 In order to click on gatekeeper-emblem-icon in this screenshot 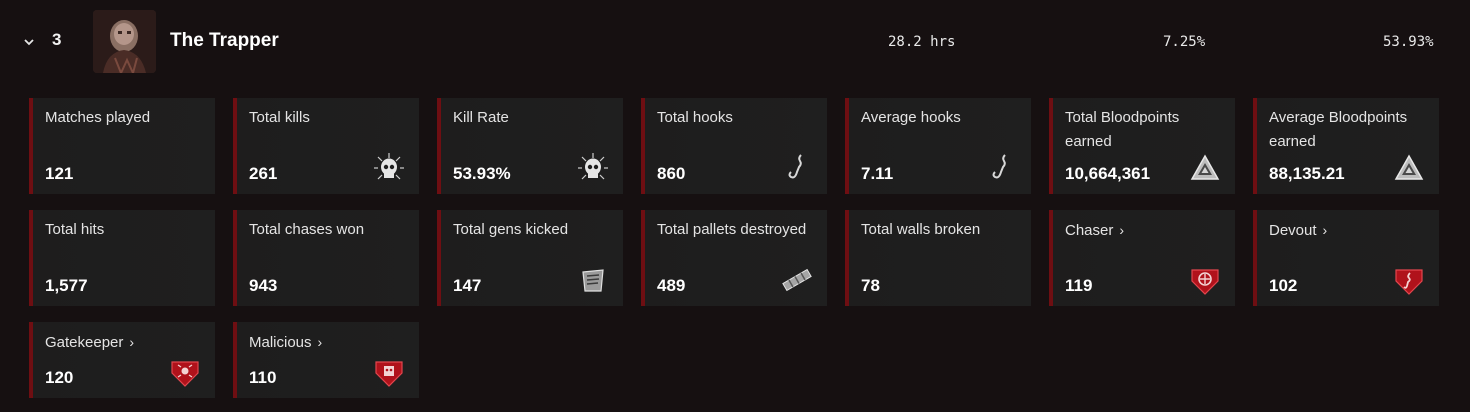, I will do `click(185, 374)`.